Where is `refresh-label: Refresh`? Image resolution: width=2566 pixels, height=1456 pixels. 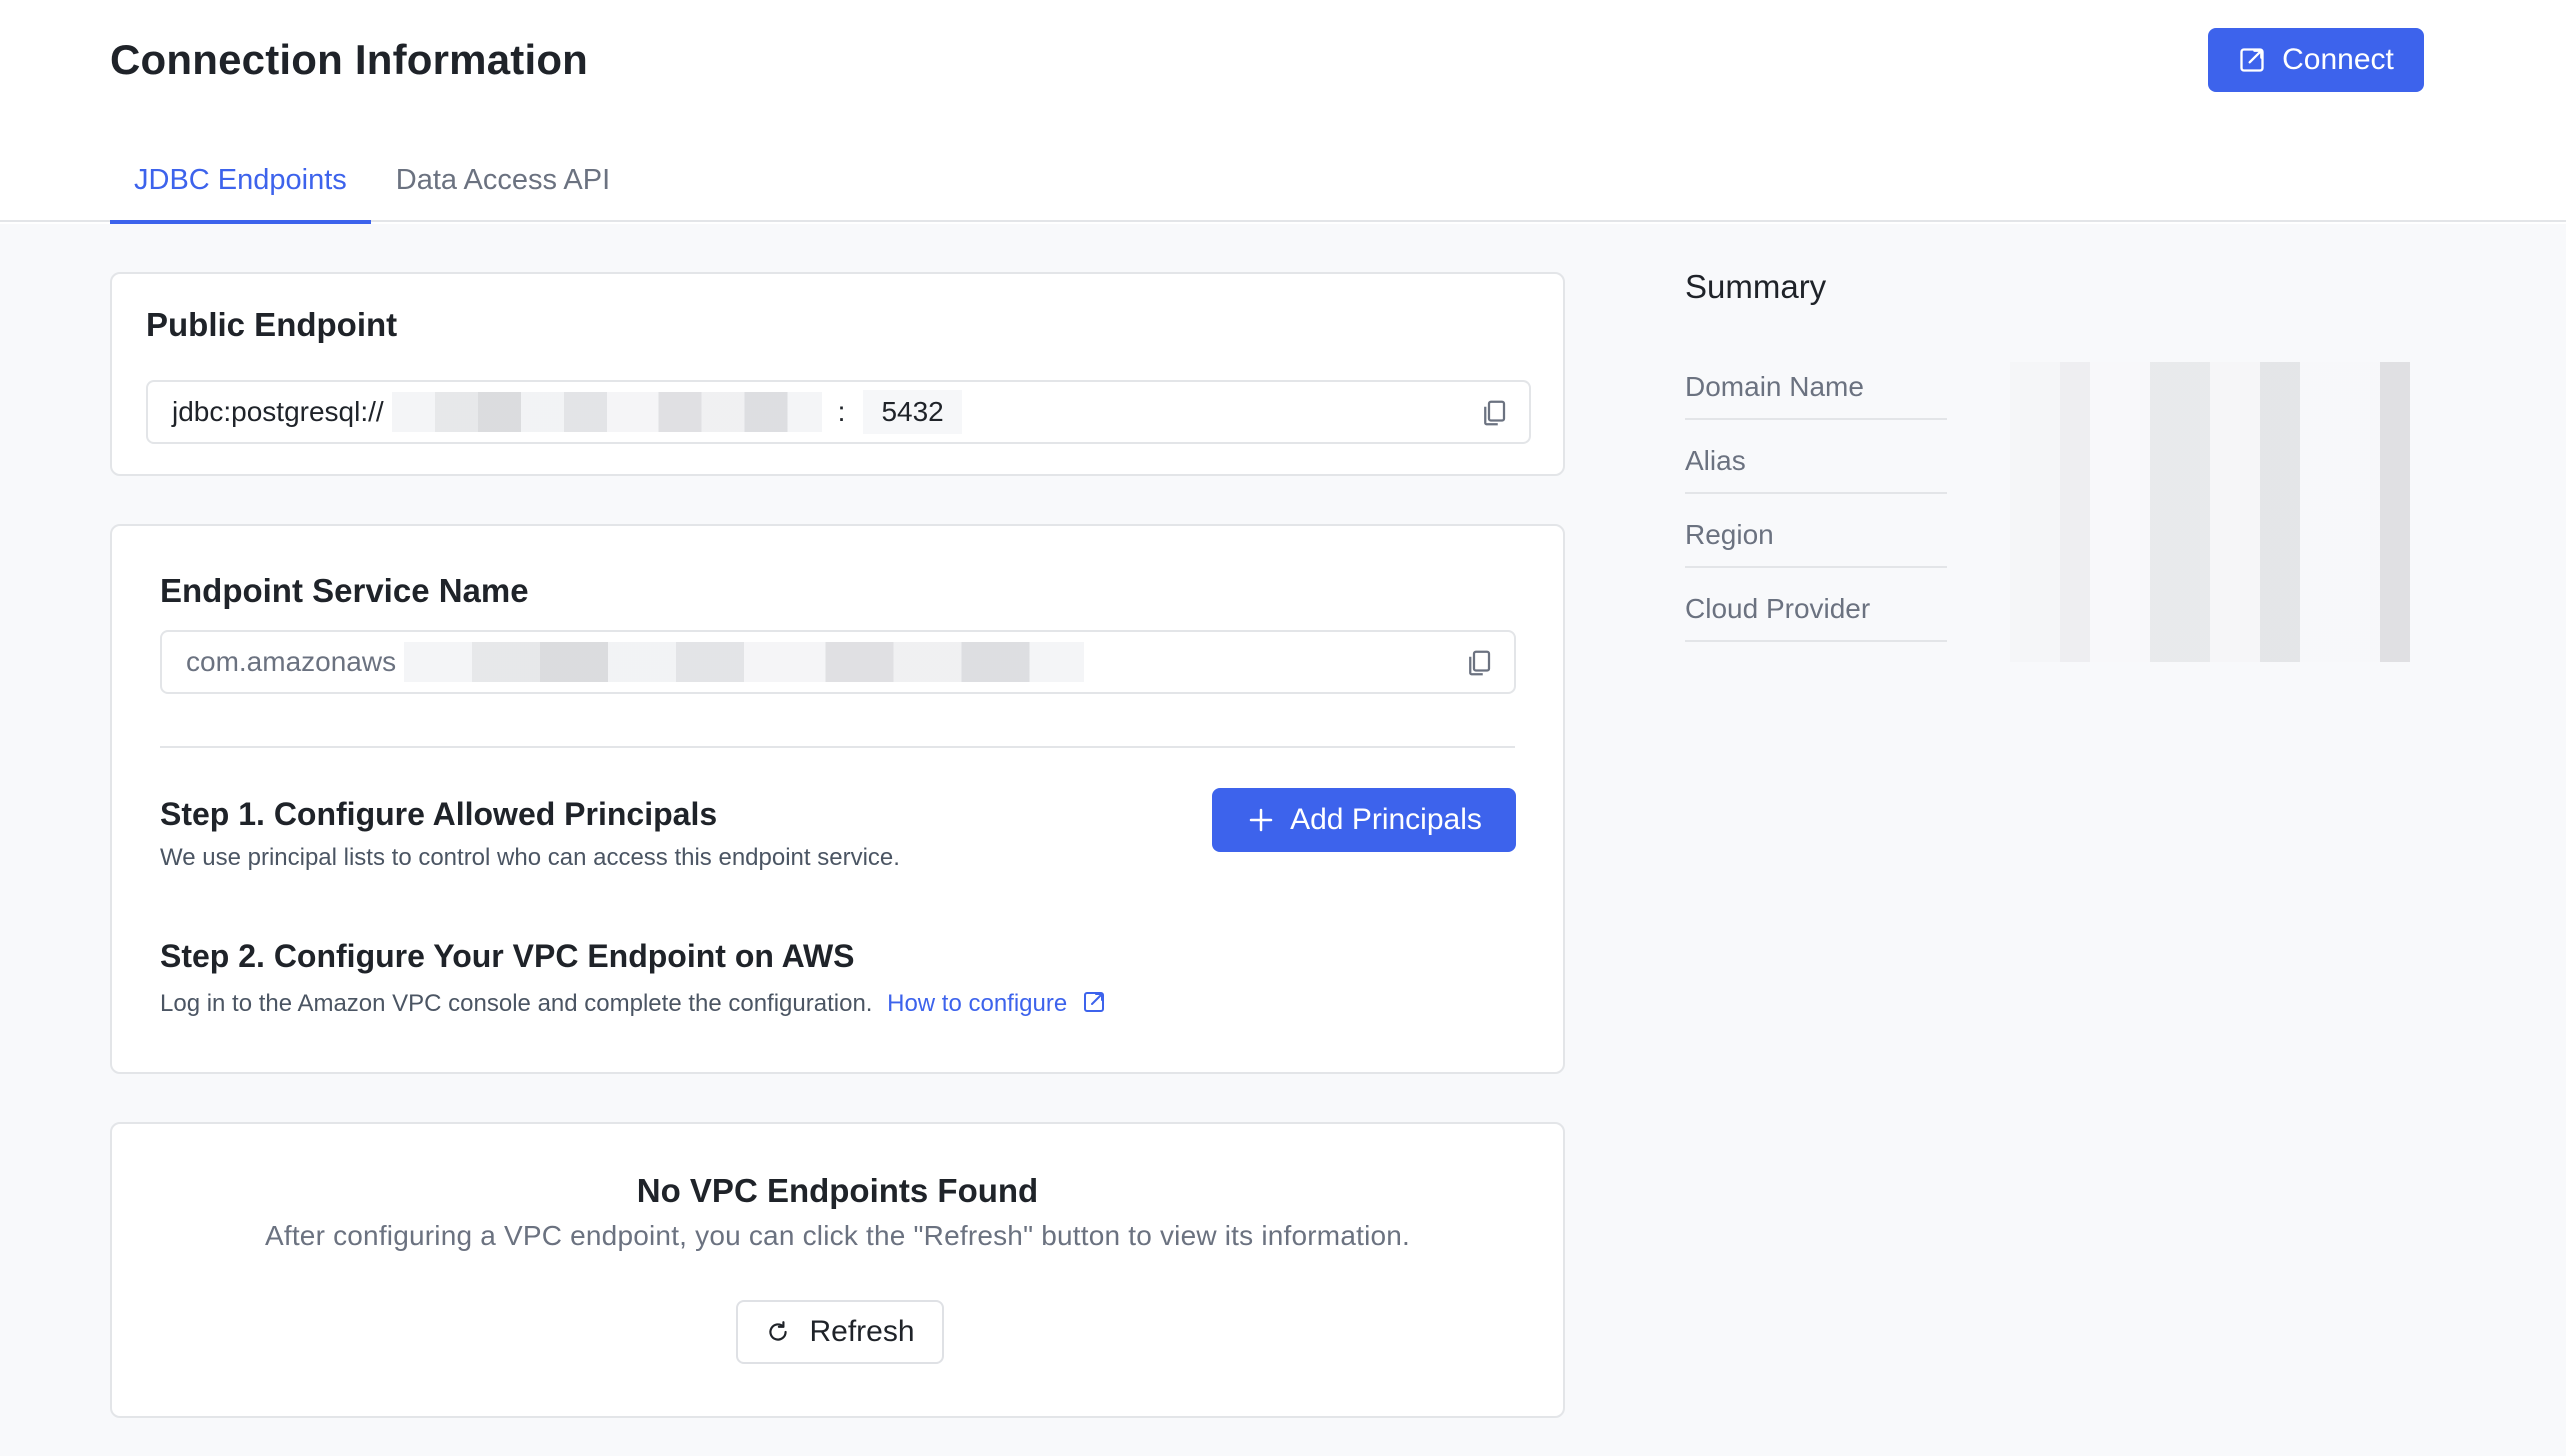
refresh-label: Refresh is located at coordinates (862, 1331).